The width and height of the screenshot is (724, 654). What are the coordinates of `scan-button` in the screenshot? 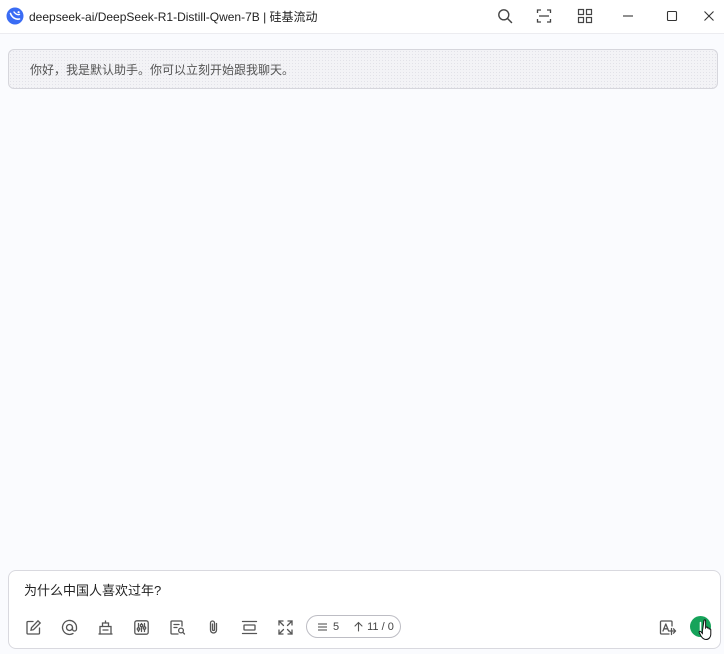 It's located at (544, 16).